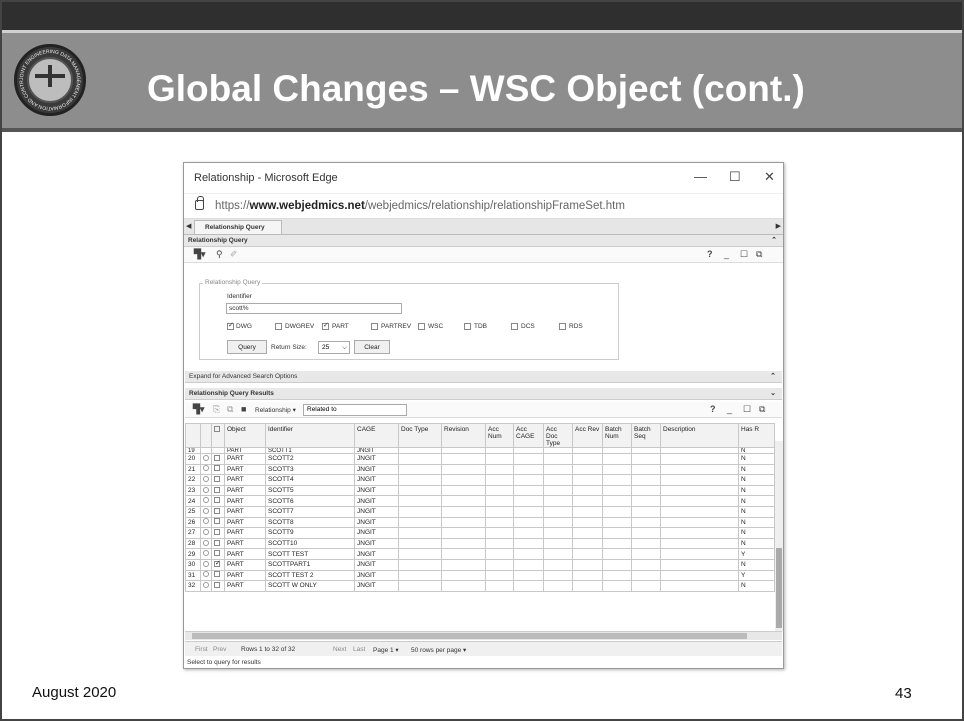 The height and width of the screenshot is (721, 964). I want to click on related-to-select: Related to, so click(355, 410).